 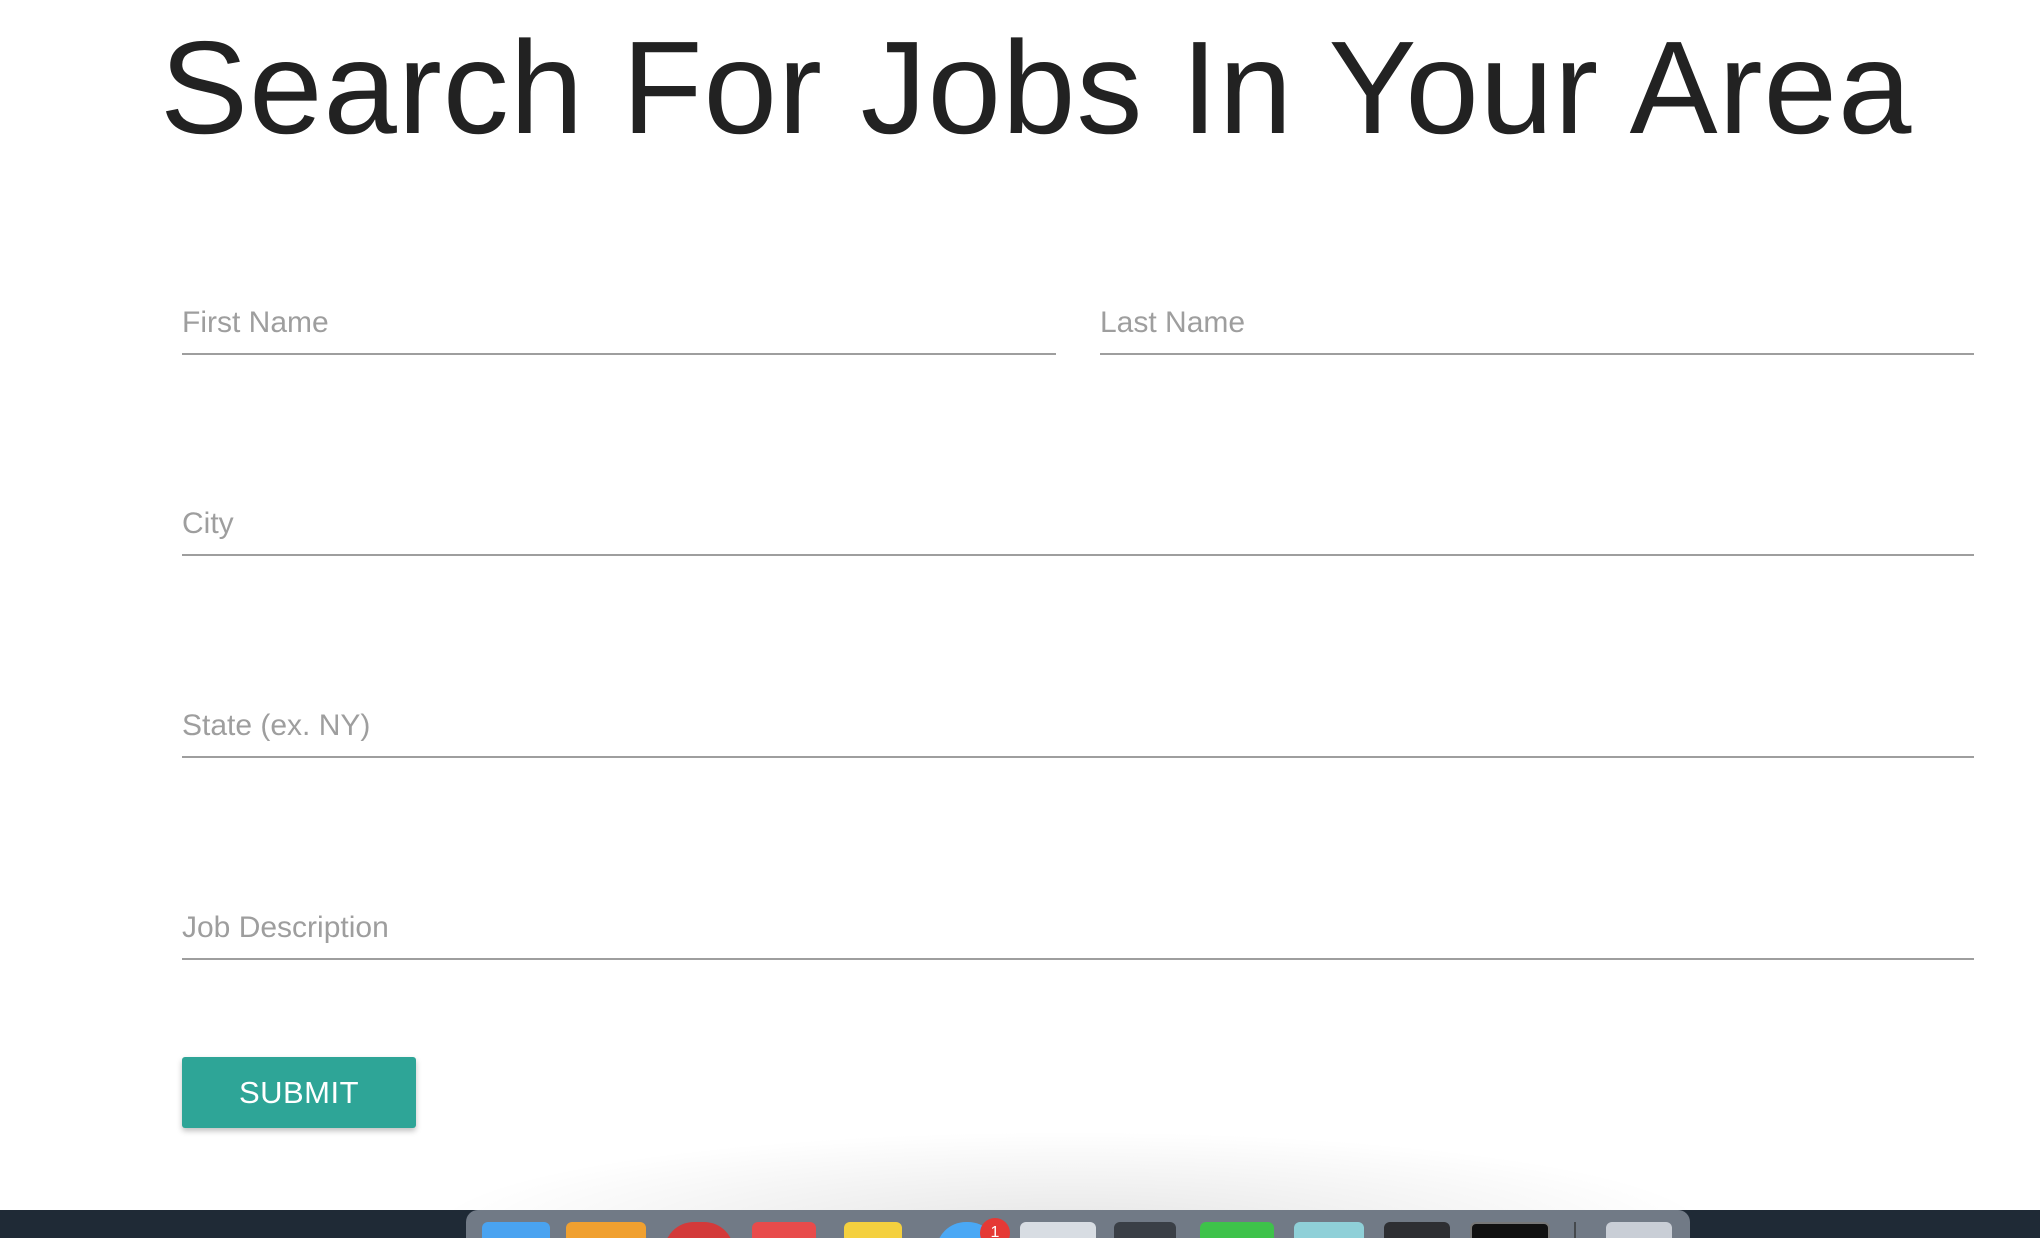 What do you see at coordinates (1329, 1230) in the screenshot?
I see `maps-icon` at bounding box center [1329, 1230].